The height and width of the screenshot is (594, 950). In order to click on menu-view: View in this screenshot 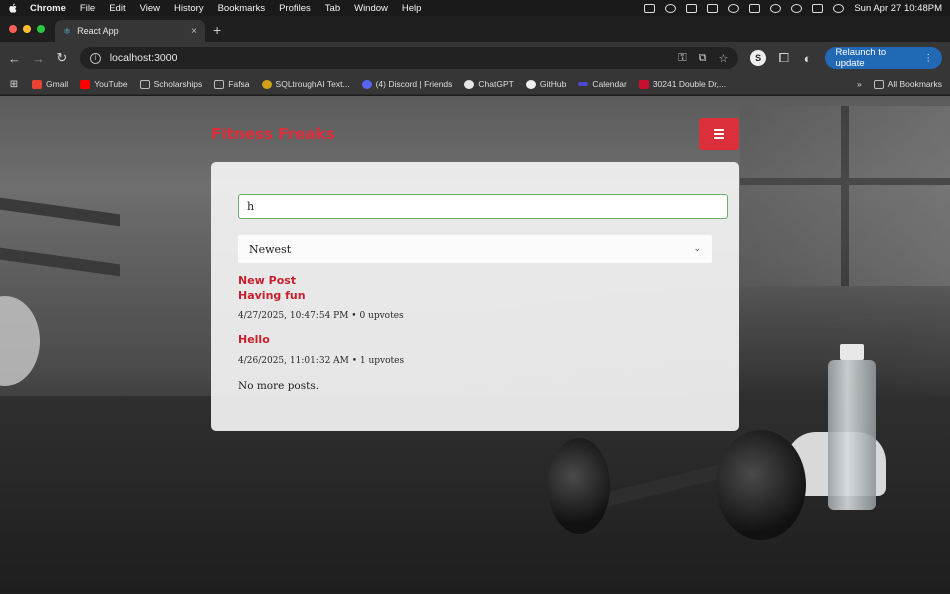, I will do `click(150, 8)`.